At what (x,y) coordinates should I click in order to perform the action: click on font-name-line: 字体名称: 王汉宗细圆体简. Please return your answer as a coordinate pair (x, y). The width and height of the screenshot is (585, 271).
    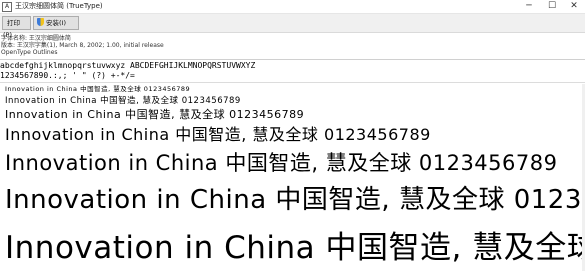
    Looking at the image, I should click on (36, 38).